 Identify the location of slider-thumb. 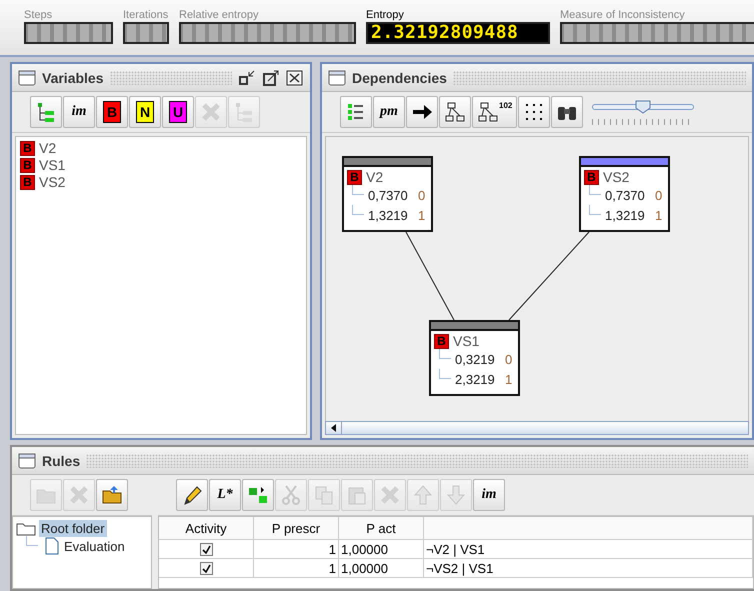
(643, 107).